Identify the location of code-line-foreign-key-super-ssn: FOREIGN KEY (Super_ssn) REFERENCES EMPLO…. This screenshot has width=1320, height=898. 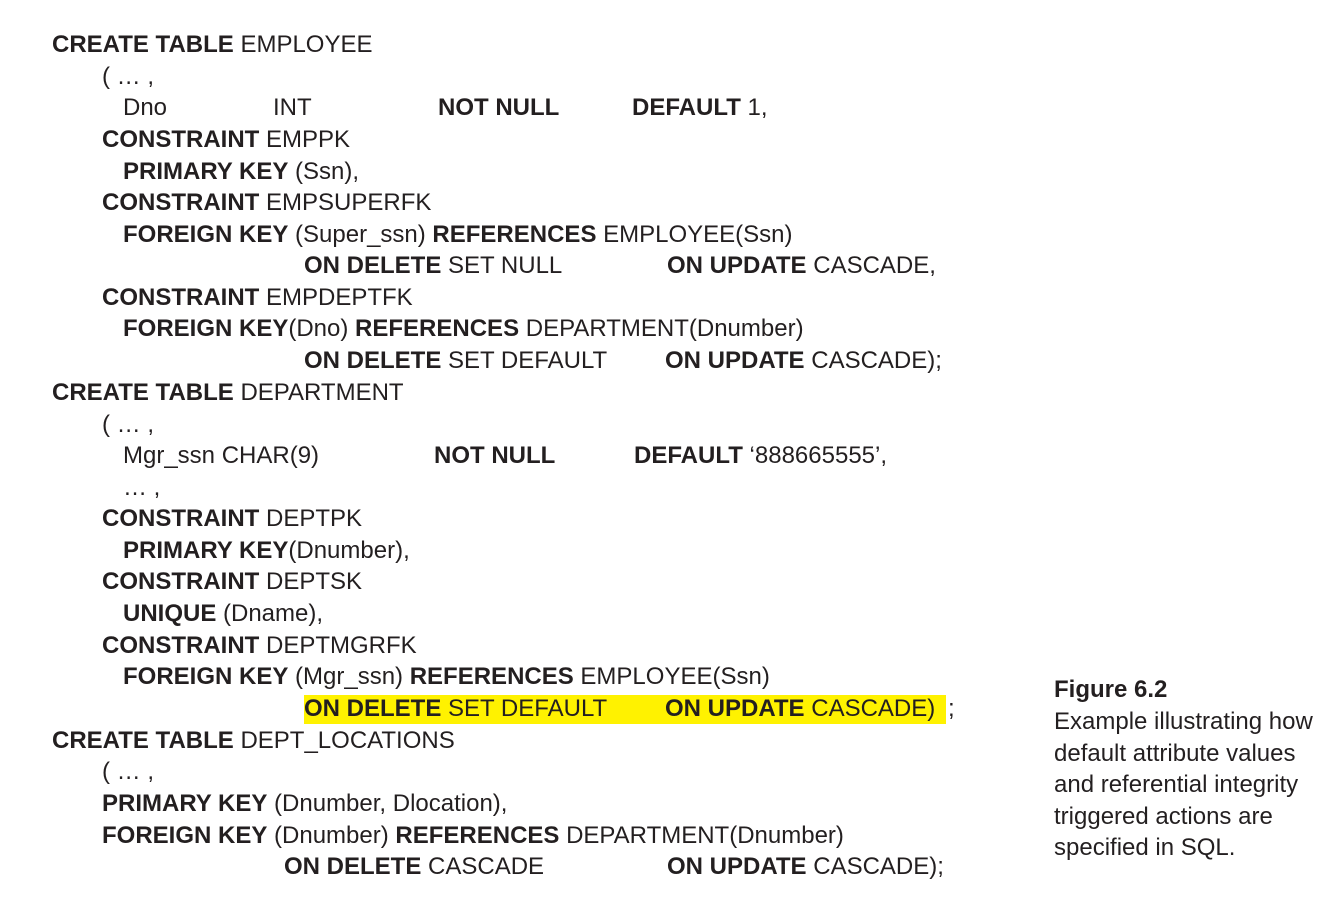
(458, 235).